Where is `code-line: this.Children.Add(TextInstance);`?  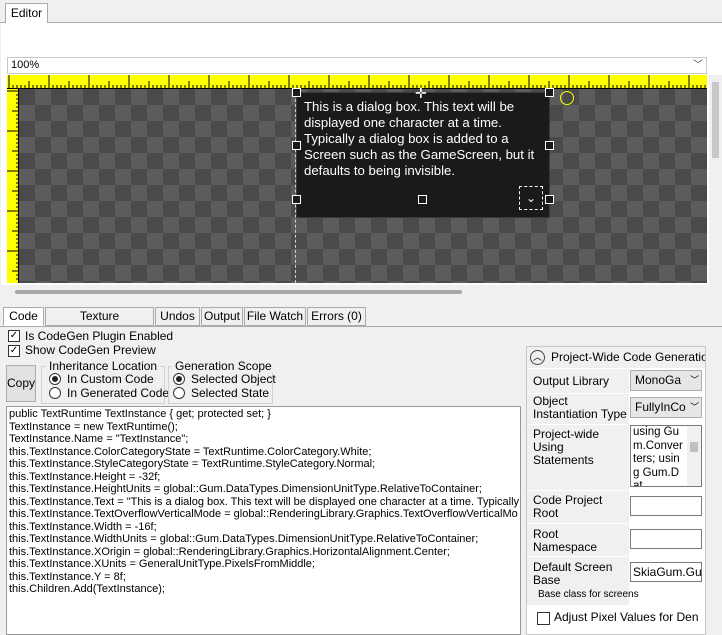
code-line: this.Children.Add(TextInstance); is located at coordinates (87, 589).